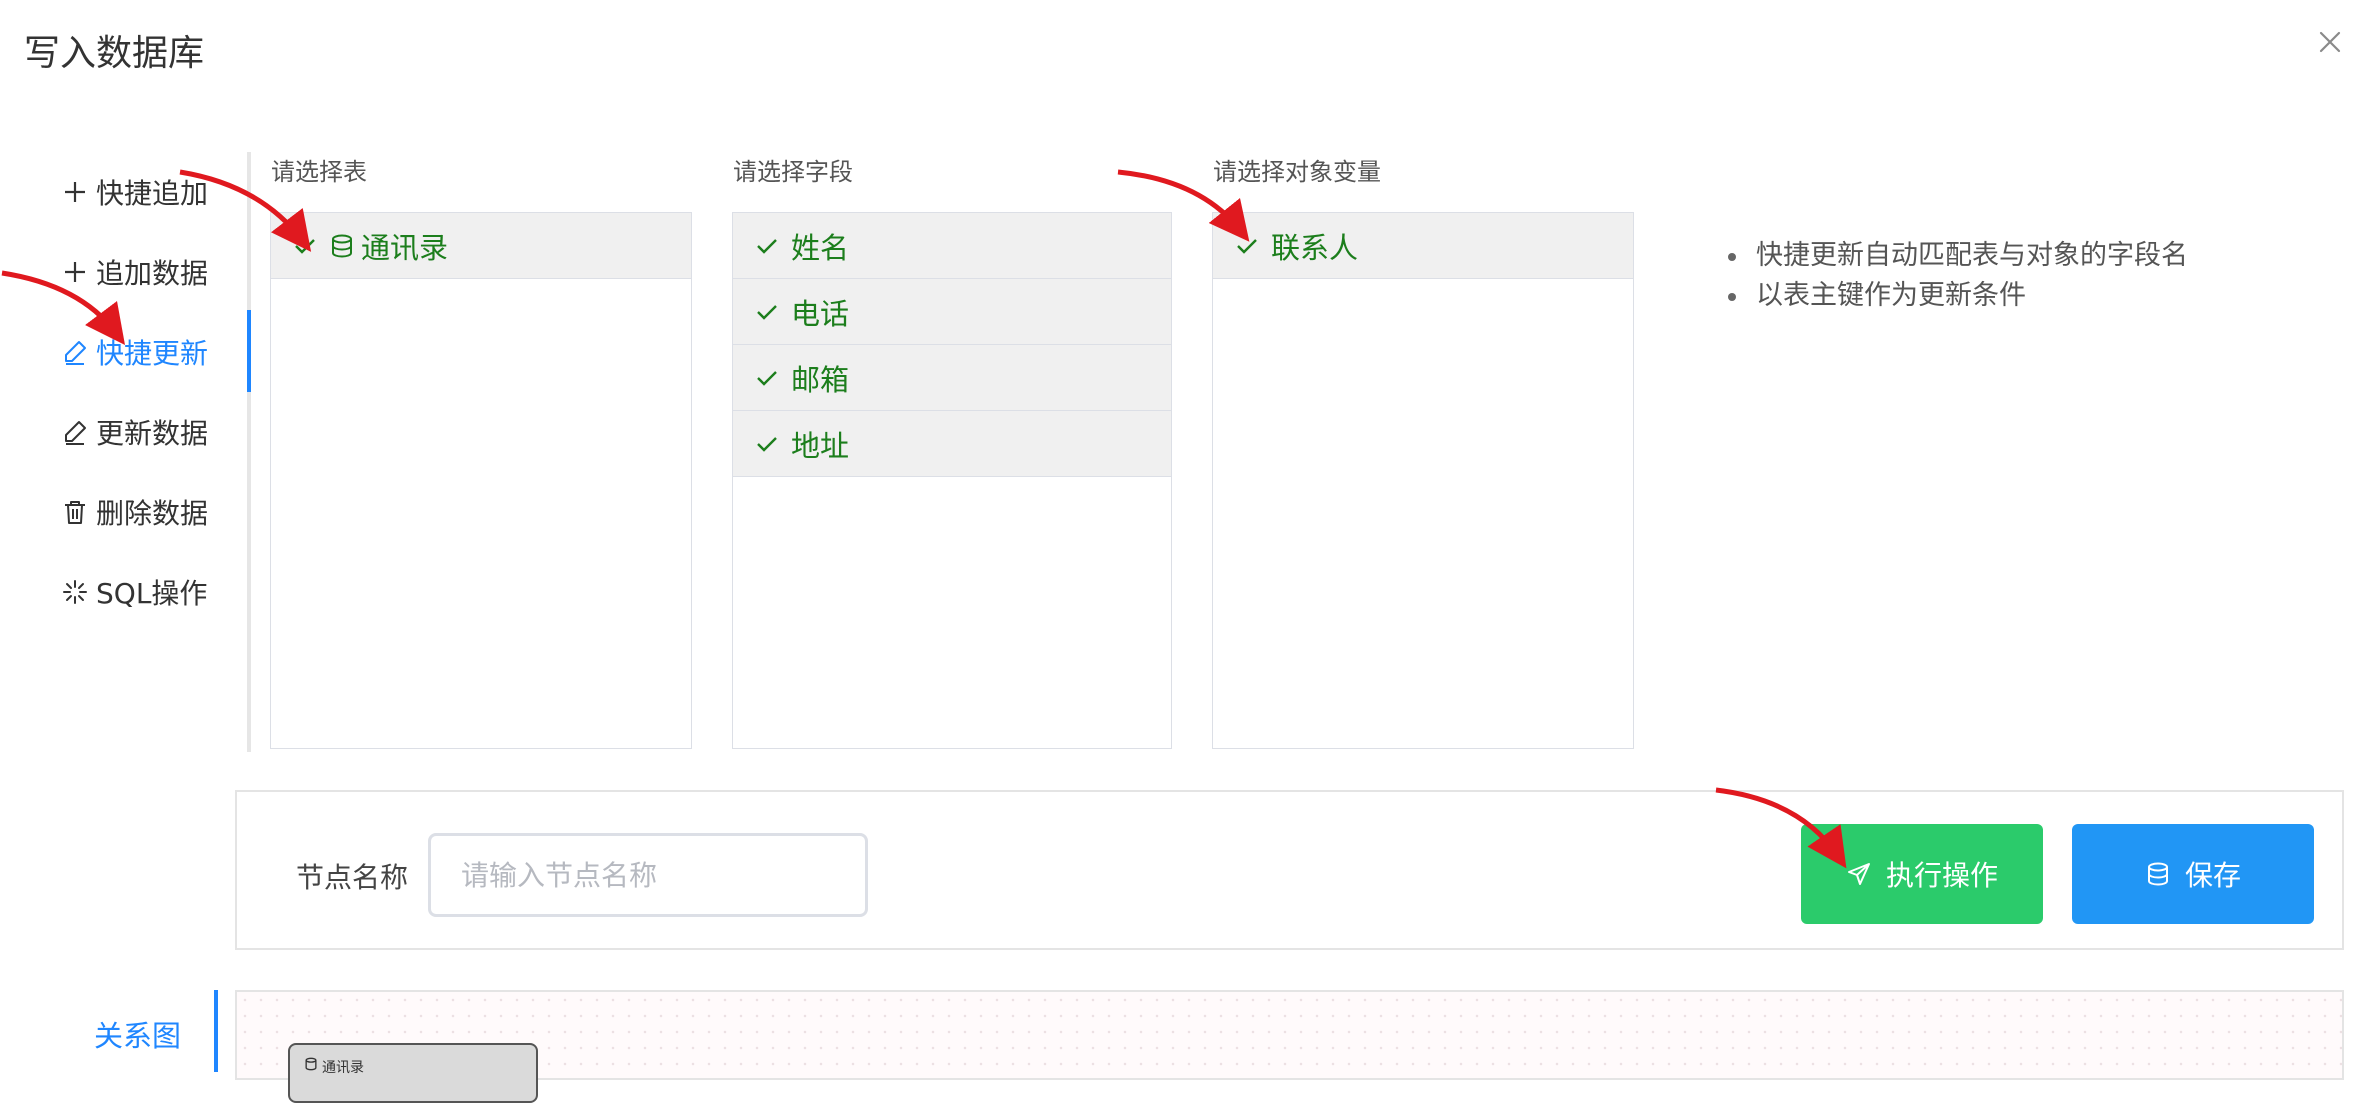 The height and width of the screenshot is (1103, 2376). I want to click on field-name: 地址, so click(820, 445).